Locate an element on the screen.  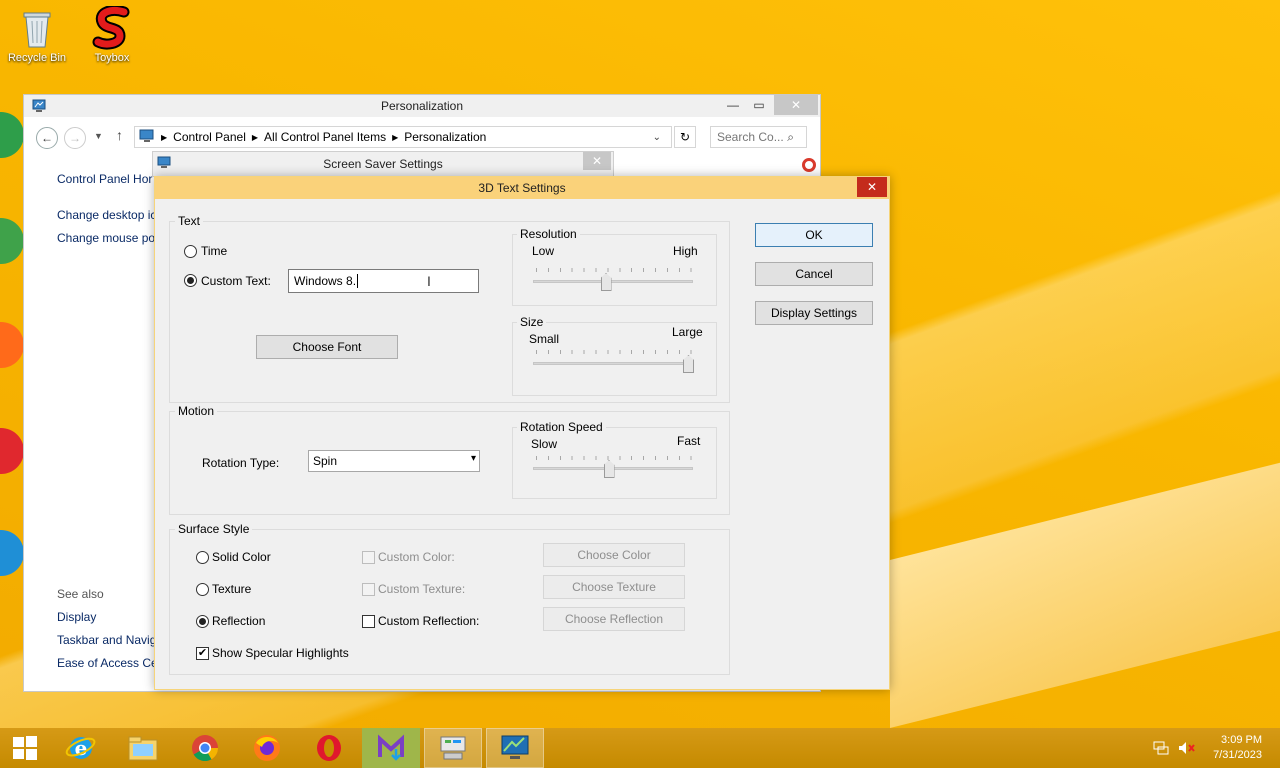
internet-explorer-icon: e is located at coordinates (80, 748).